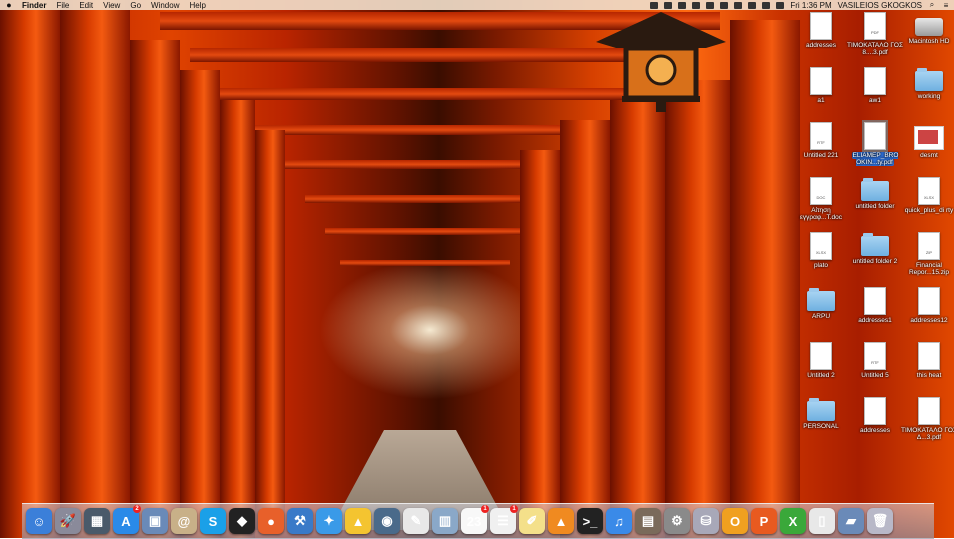 Image resolution: width=954 pixels, height=539 pixels. I want to click on user-name: VASILEIOS GKOGKOS, so click(880, 5).